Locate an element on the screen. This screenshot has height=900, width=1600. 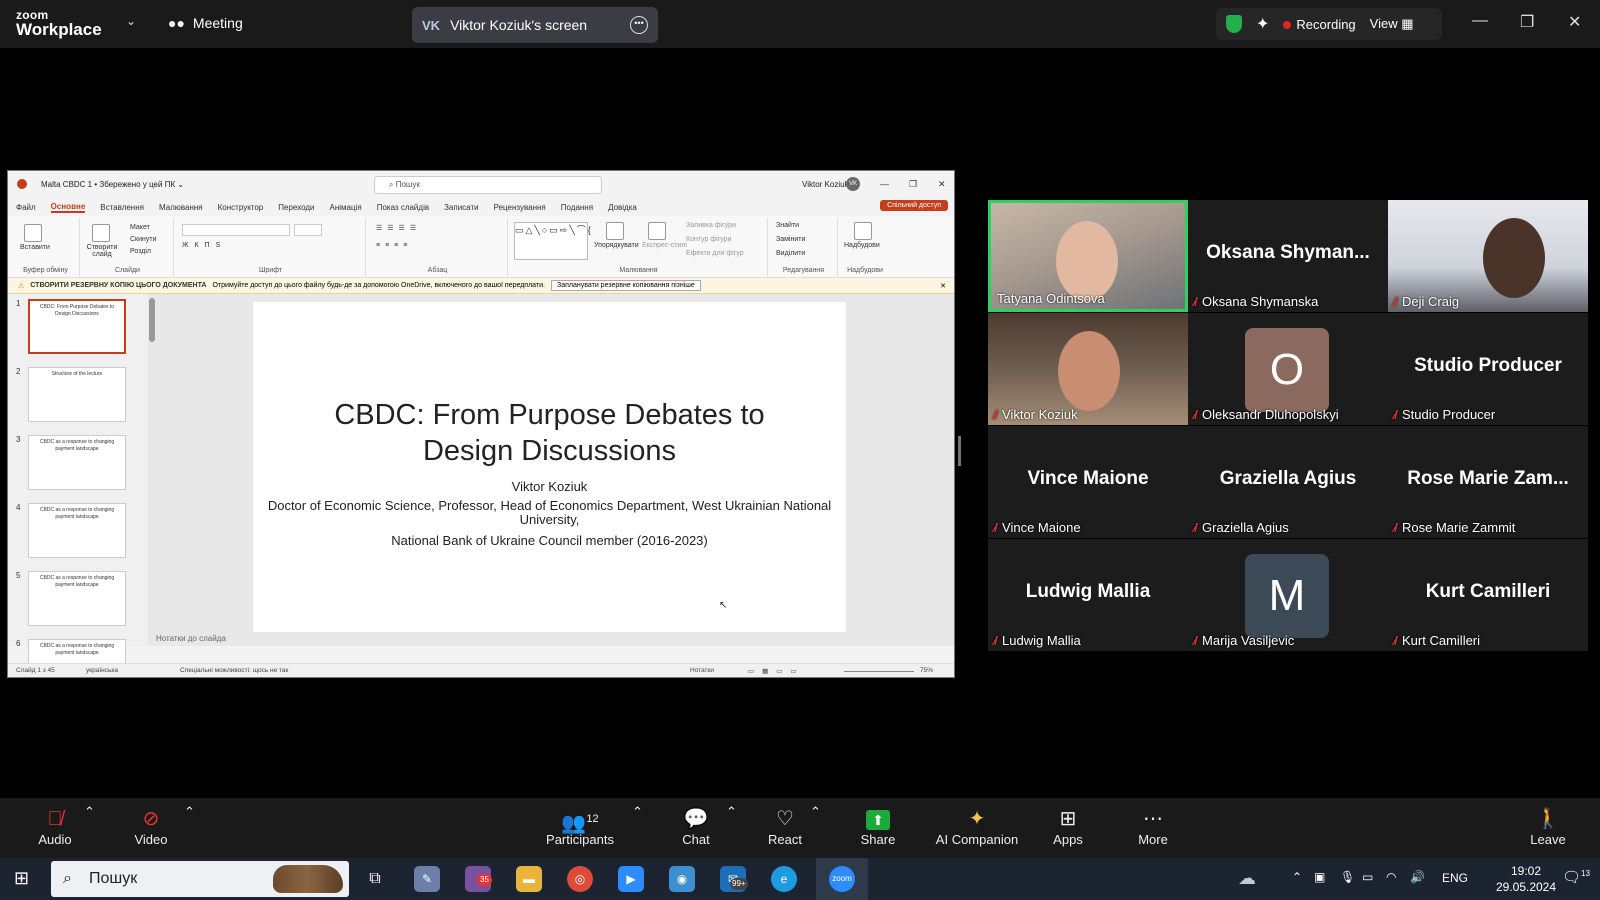
ppt-file-title: Malta CBDC 1 • Збережено у цей ПК ⌄ is located at coordinates (112, 184).